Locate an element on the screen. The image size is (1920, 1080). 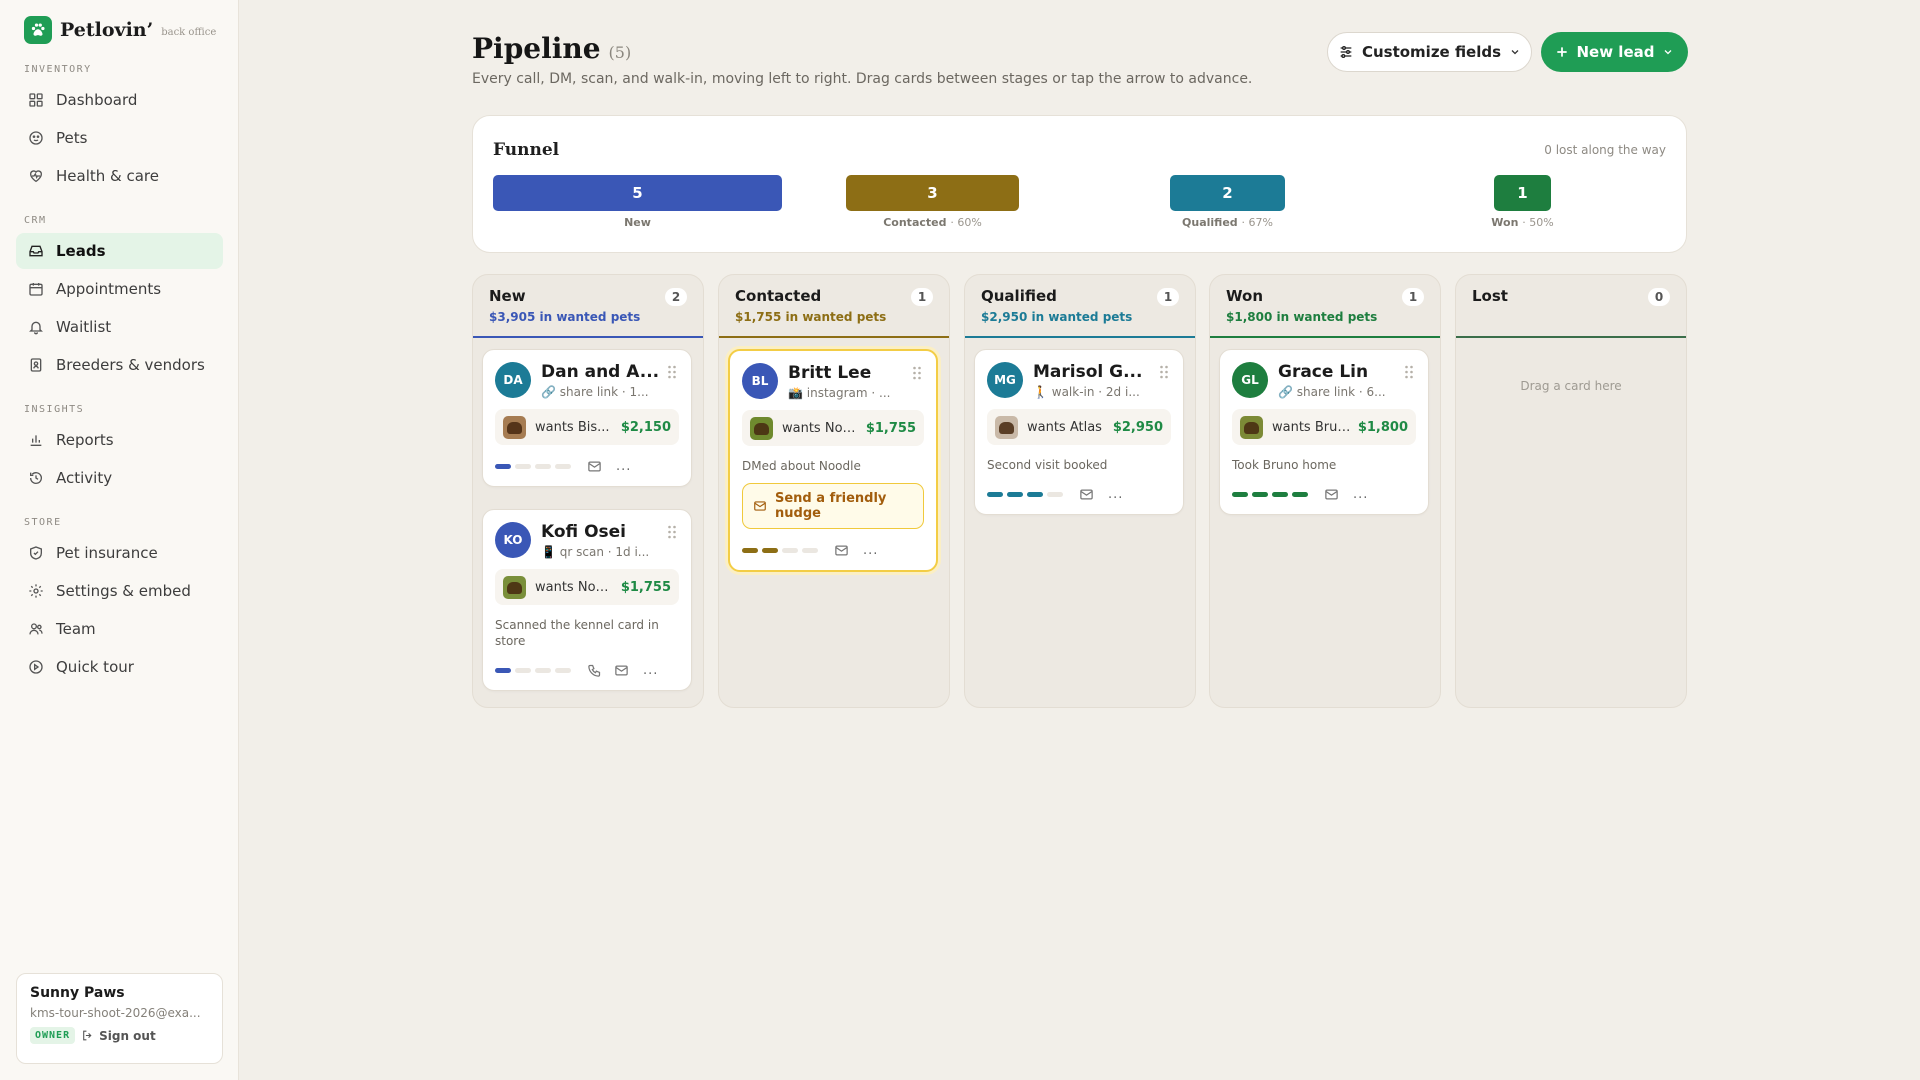
column-title: Won is located at coordinates (1244, 296).